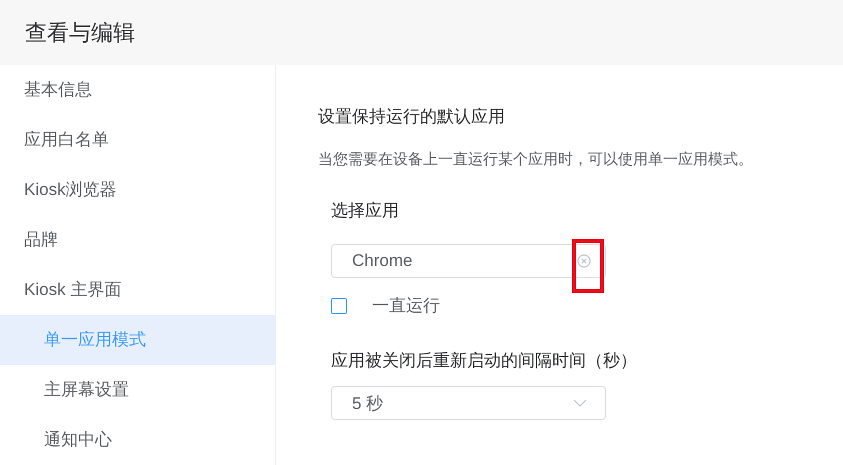 The width and height of the screenshot is (843, 465). Describe the element at coordinates (80, 32) in the screenshot. I see `page-title: 查看与编辑` at that location.